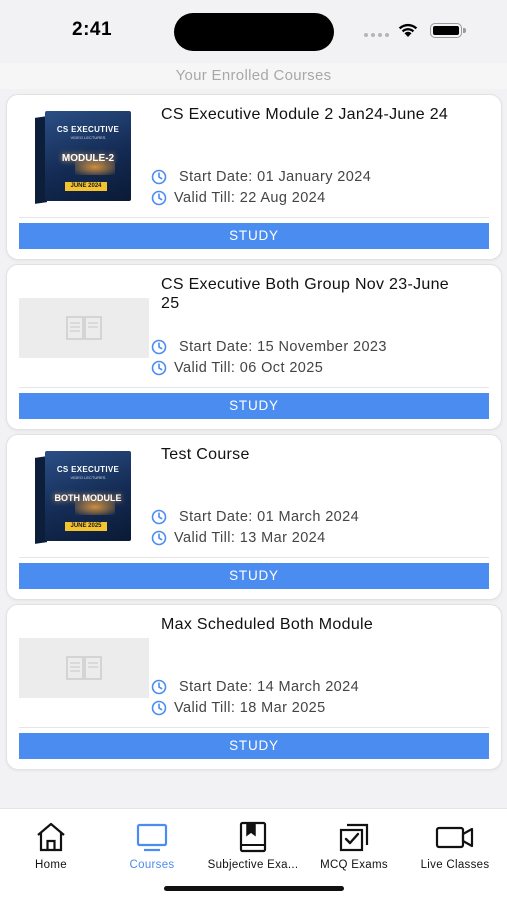 This screenshot has width=507, height=900. Describe the element at coordinates (305, 294) in the screenshot. I see `course-title: CS Executive Both Group Nov 23-June 25` at that location.